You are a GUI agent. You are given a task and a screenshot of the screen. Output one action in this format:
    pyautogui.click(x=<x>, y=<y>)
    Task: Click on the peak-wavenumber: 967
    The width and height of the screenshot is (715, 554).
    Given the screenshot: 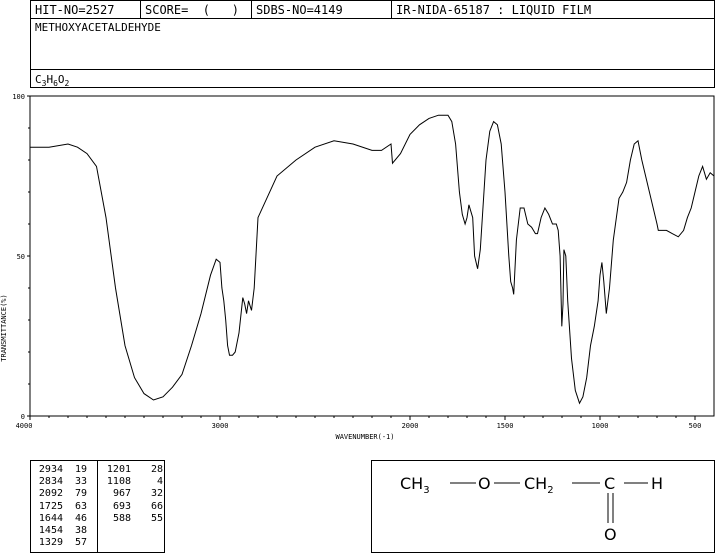 What is the action you would take?
    pyautogui.click(x=121, y=494)
    